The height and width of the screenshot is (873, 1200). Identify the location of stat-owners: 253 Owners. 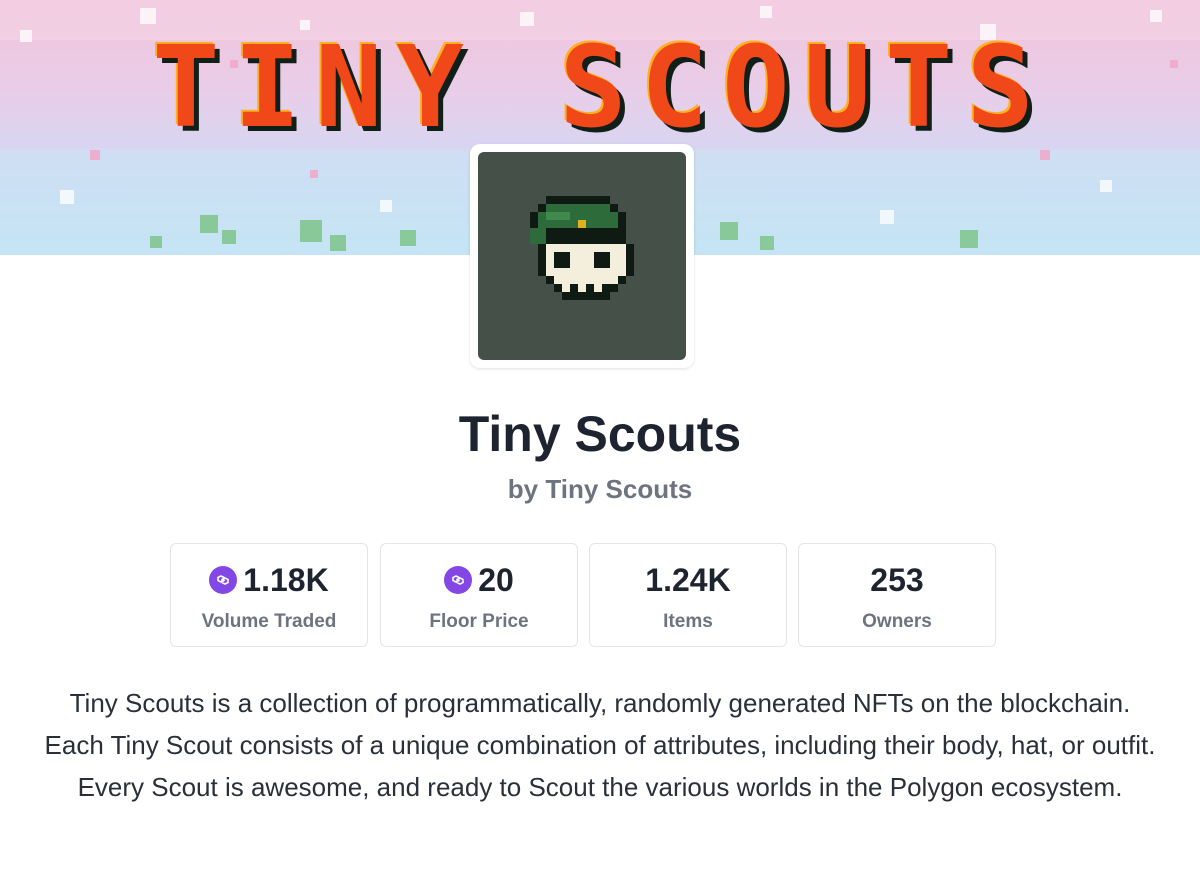
(897, 595).